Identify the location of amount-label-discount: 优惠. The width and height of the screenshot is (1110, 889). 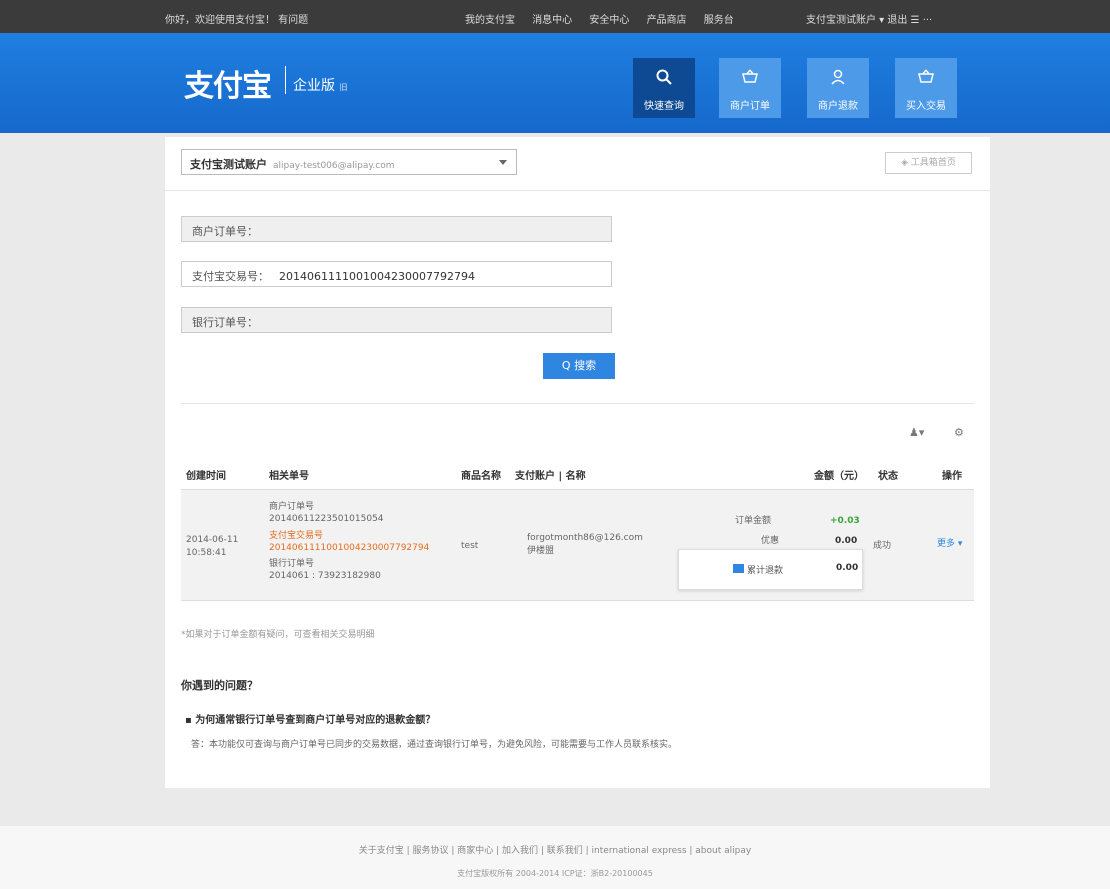
(770, 541).